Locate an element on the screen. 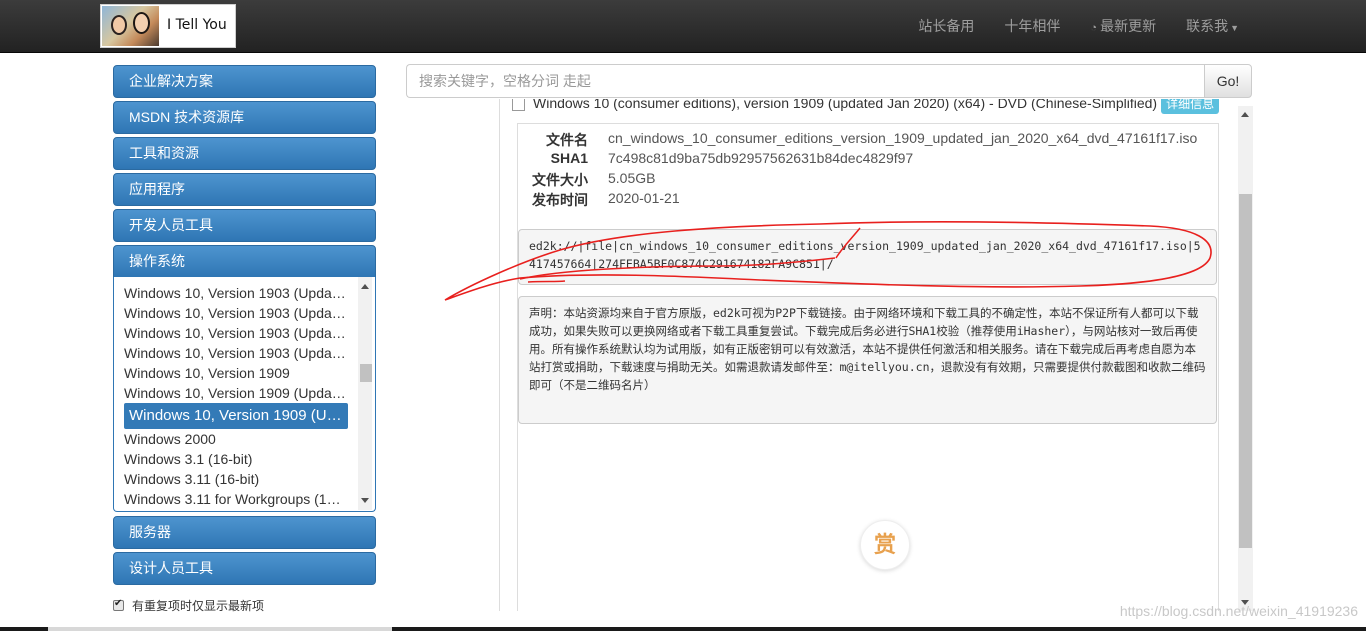 The height and width of the screenshot is (631, 1366). taskbar-strip is located at coordinates (683, 629).